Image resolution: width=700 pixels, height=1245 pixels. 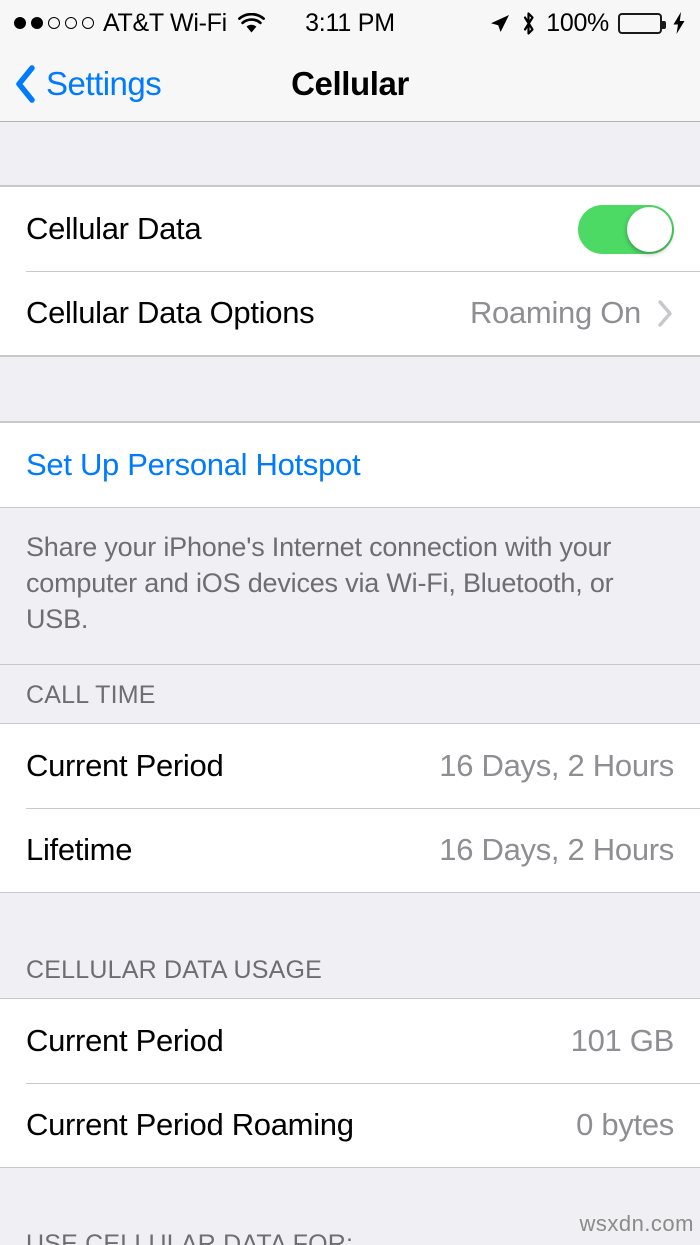 I want to click on navigation-bar: Settings Cellular, so click(x=350, y=84).